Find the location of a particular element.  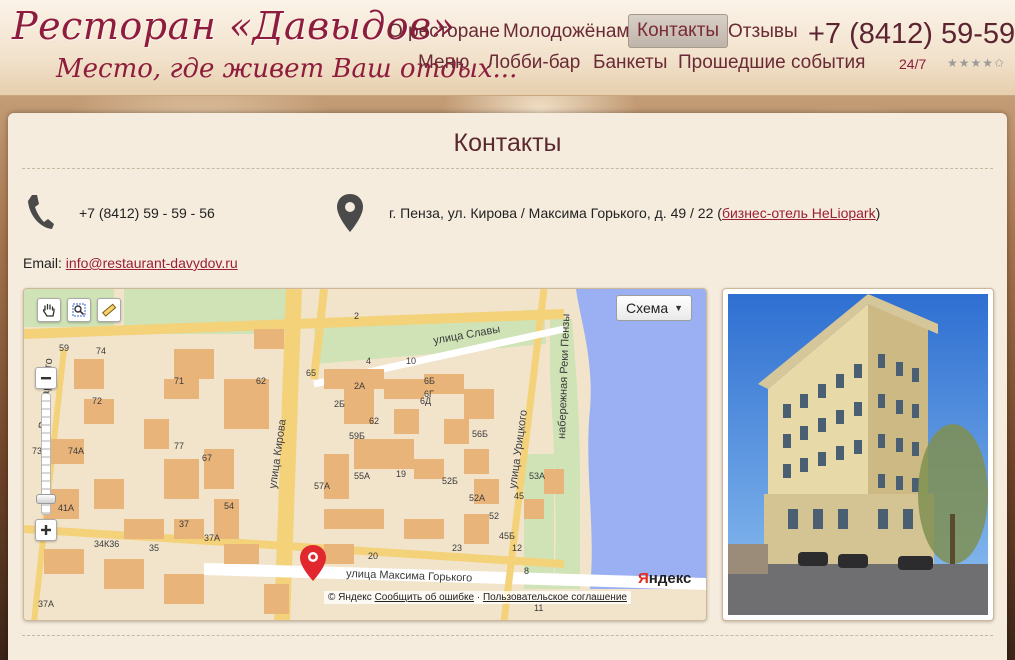

house-number: 54 is located at coordinates (229, 506).